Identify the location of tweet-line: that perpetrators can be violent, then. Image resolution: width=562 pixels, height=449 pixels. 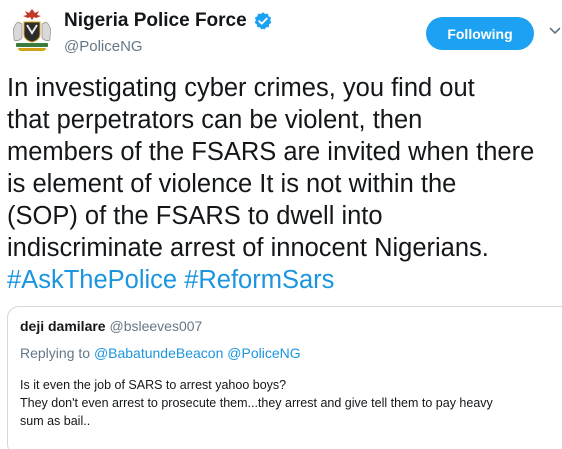
(215, 120).